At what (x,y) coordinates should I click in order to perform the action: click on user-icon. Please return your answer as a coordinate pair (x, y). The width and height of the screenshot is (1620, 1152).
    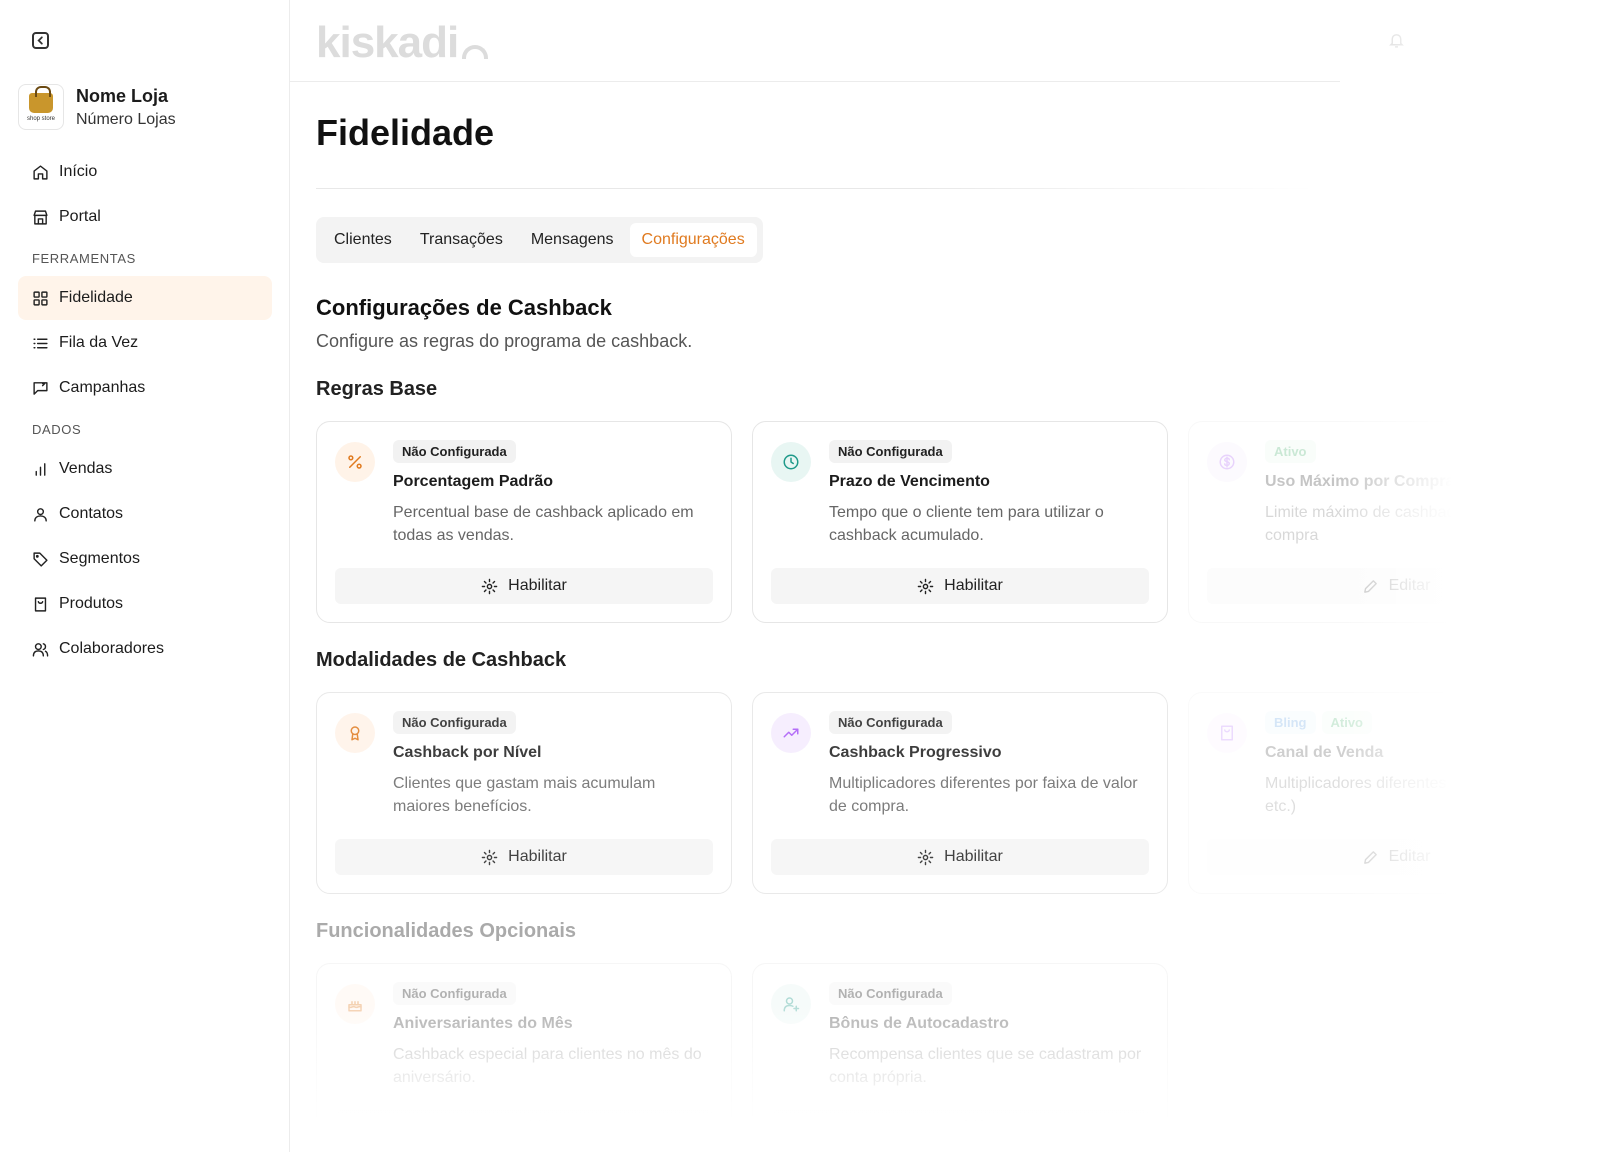
    Looking at the image, I should click on (40, 514).